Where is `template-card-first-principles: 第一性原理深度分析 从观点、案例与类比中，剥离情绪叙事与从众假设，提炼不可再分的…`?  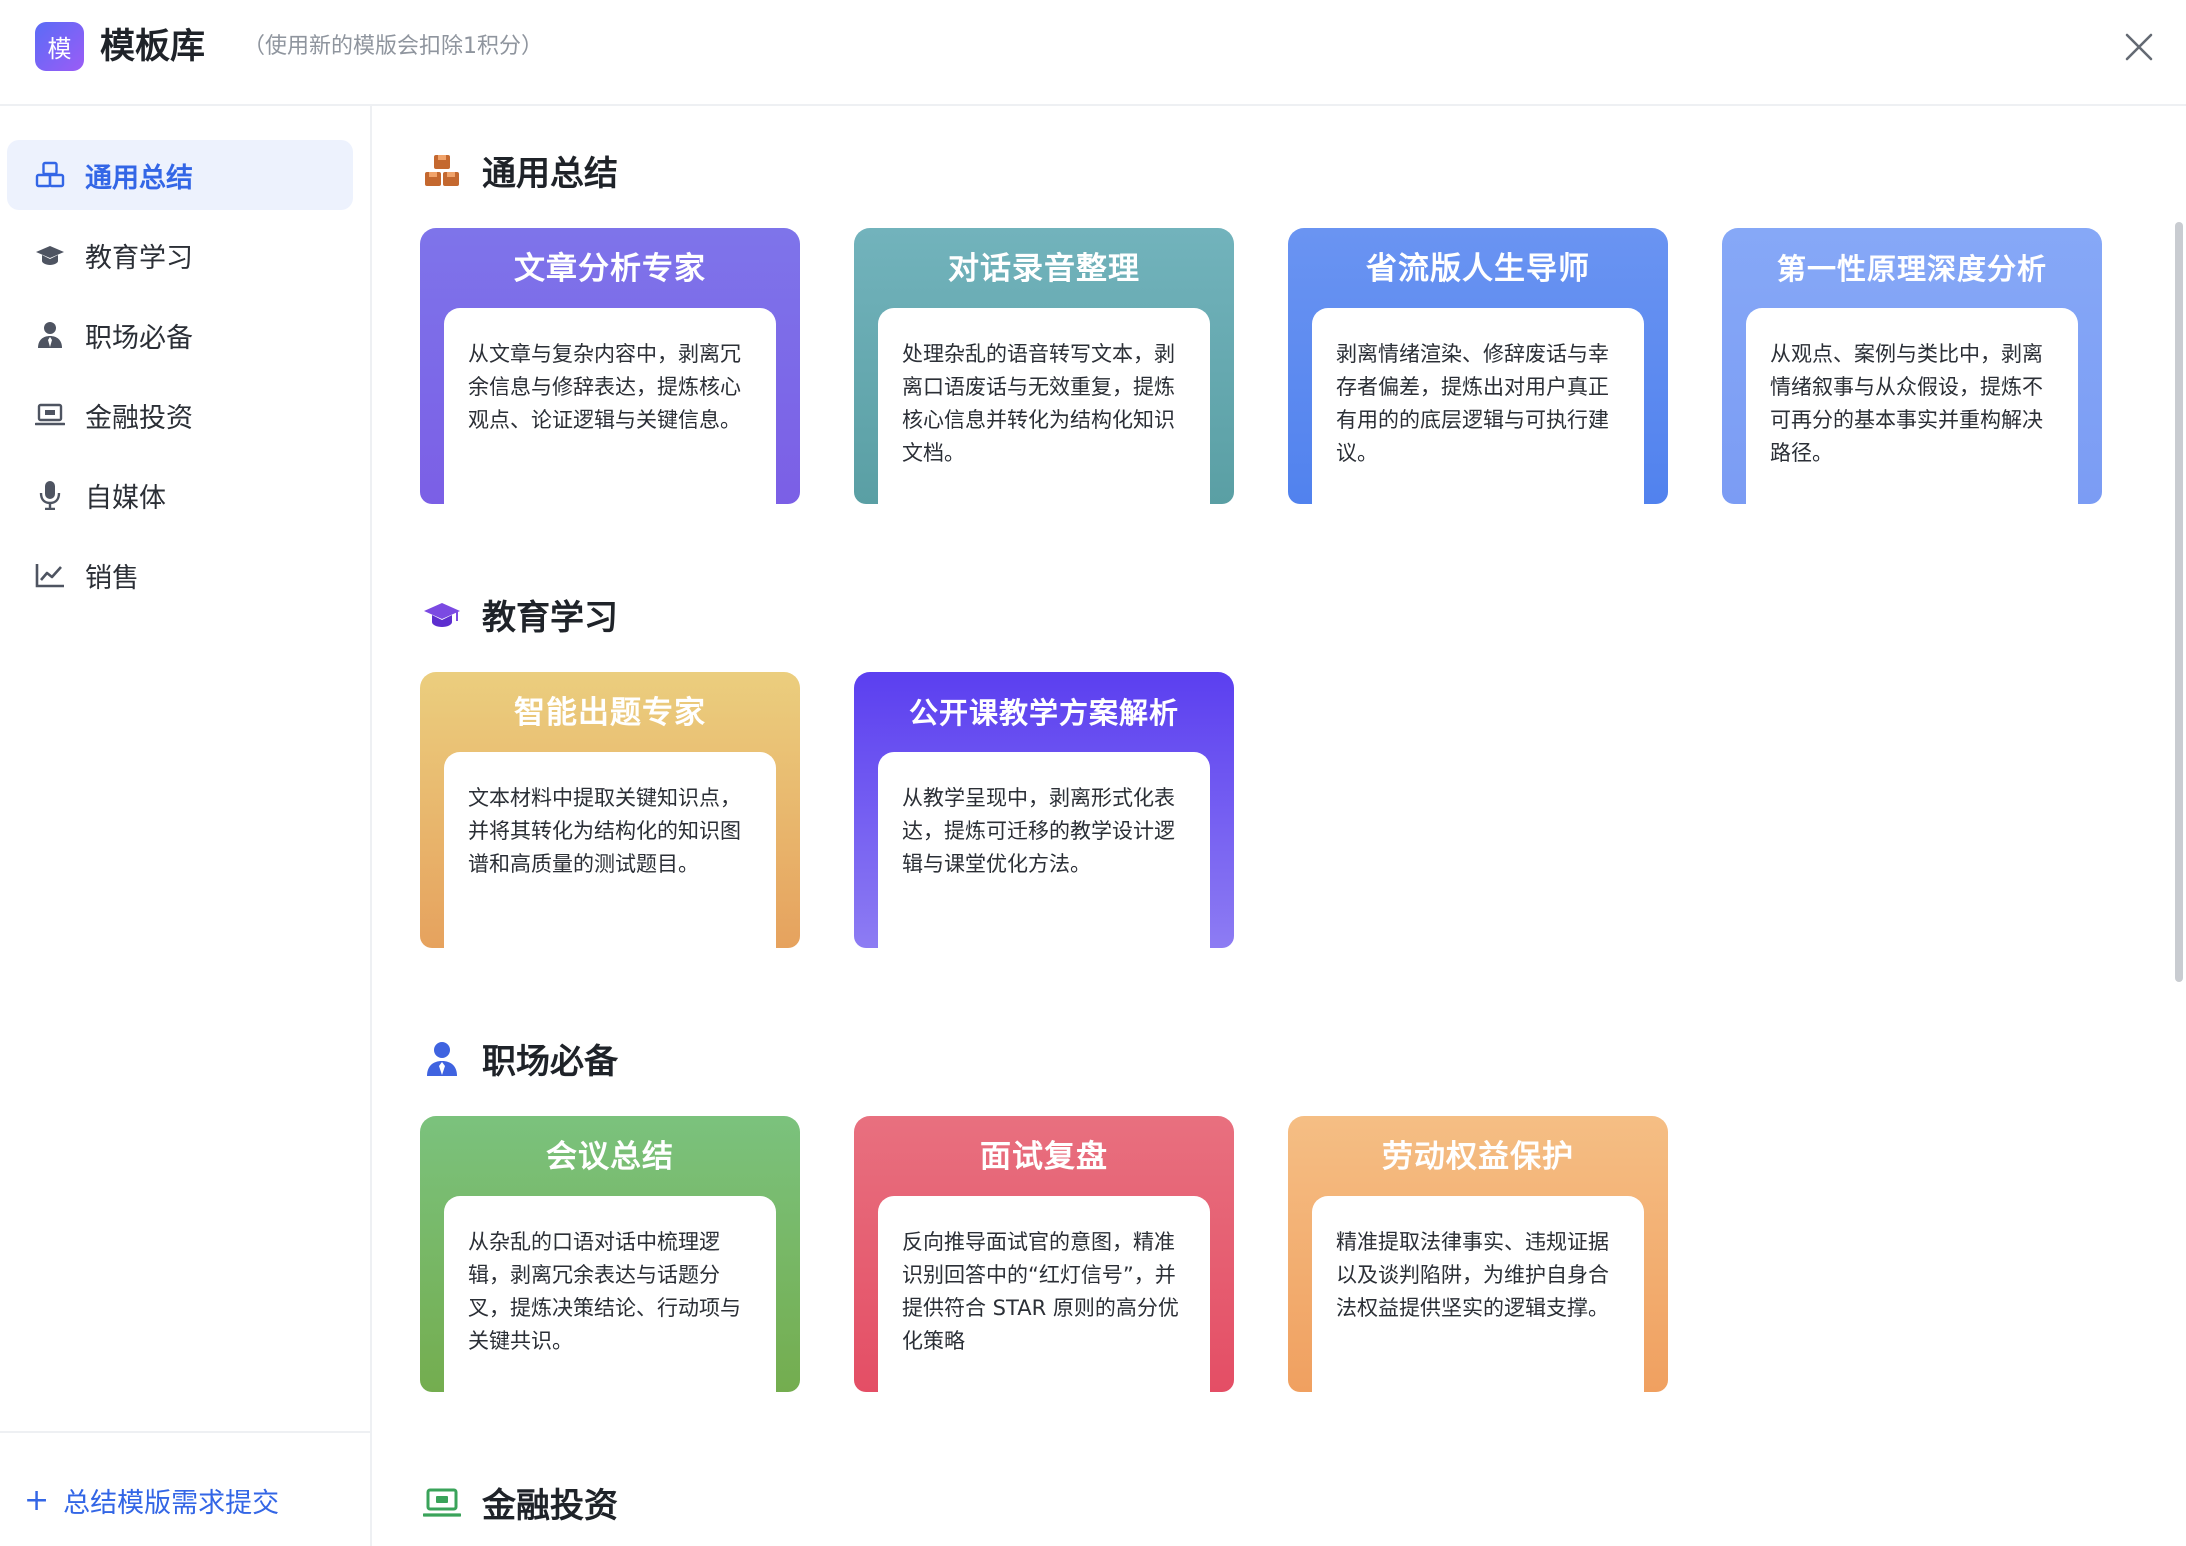 template-card-first-principles: 第一性原理深度分析 从观点、案例与类比中，剥离情绪叙事与从众假设，提炼不可再分的… is located at coordinates (1912, 366).